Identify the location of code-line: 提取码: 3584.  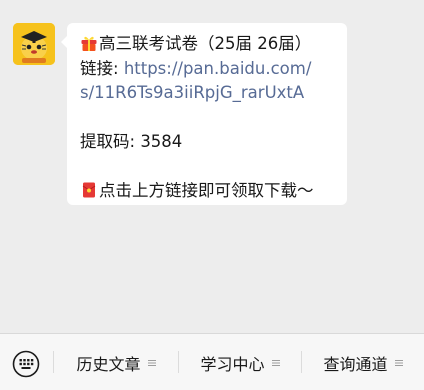
(208, 142).